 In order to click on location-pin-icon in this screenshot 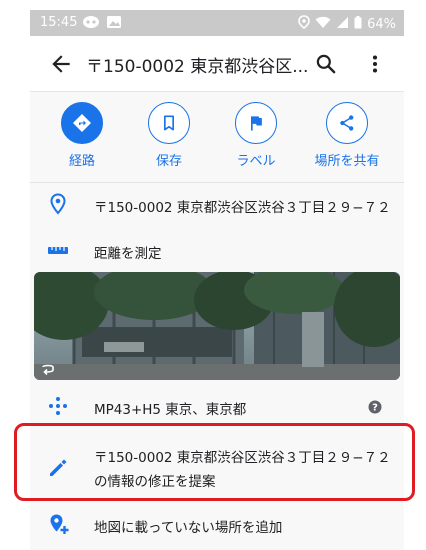, I will do `click(58, 204)`.